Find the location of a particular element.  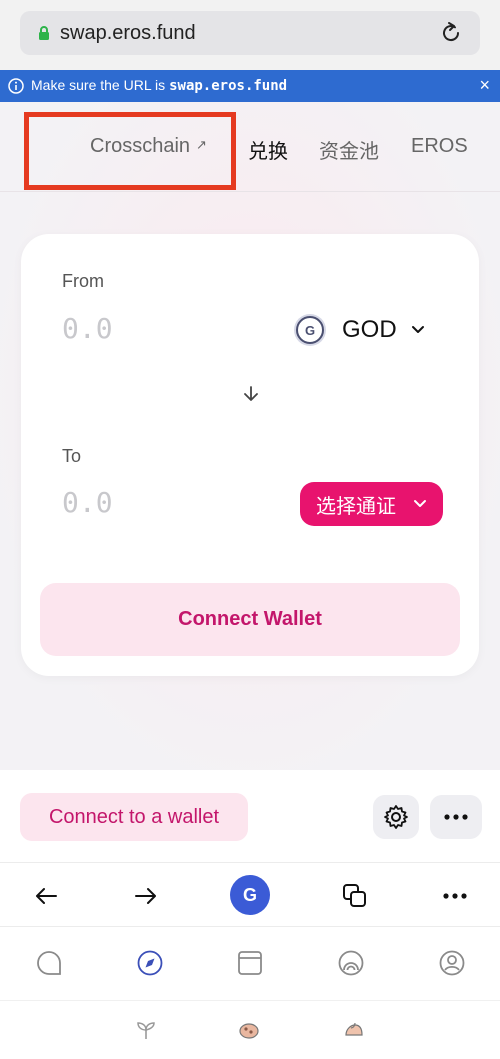

back-icon is located at coordinates (46, 896).